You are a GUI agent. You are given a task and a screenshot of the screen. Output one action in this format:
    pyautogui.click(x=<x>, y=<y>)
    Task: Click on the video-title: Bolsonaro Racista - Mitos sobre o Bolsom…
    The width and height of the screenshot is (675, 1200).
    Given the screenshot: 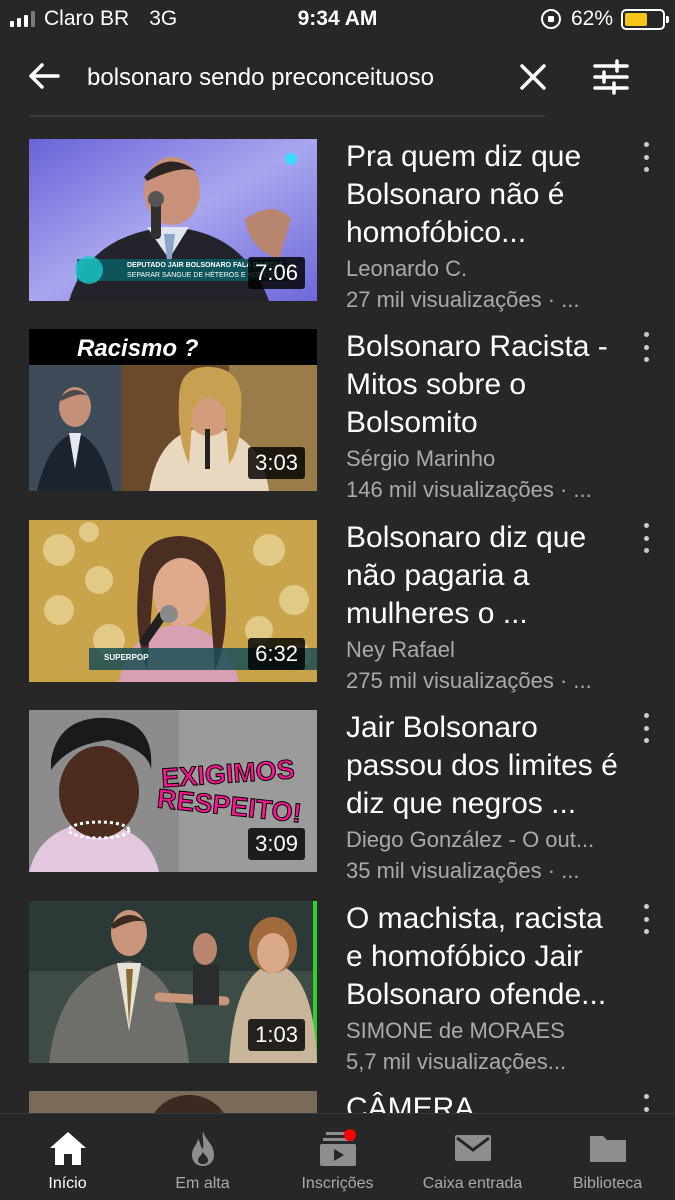 What is the action you would take?
    pyautogui.click(x=486, y=385)
    